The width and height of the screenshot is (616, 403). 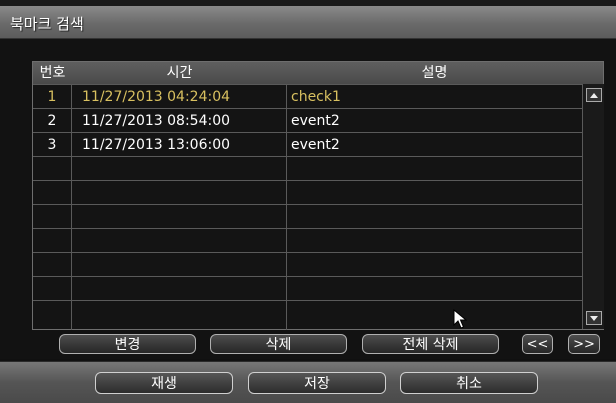 I want to click on header-desc: 설명, so click(x=434, y=73).